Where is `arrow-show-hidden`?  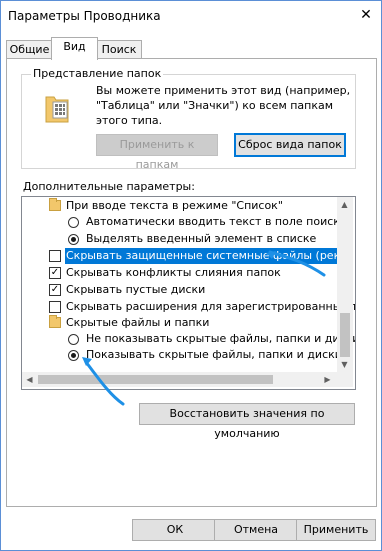
arrow-show-hidden is located at coordinates (104, 383).